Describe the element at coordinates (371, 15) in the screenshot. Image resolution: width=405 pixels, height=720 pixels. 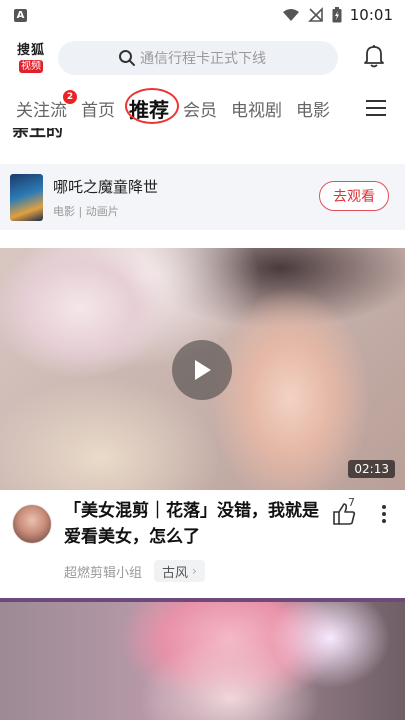
I see `status-time: 10:01` at that location.